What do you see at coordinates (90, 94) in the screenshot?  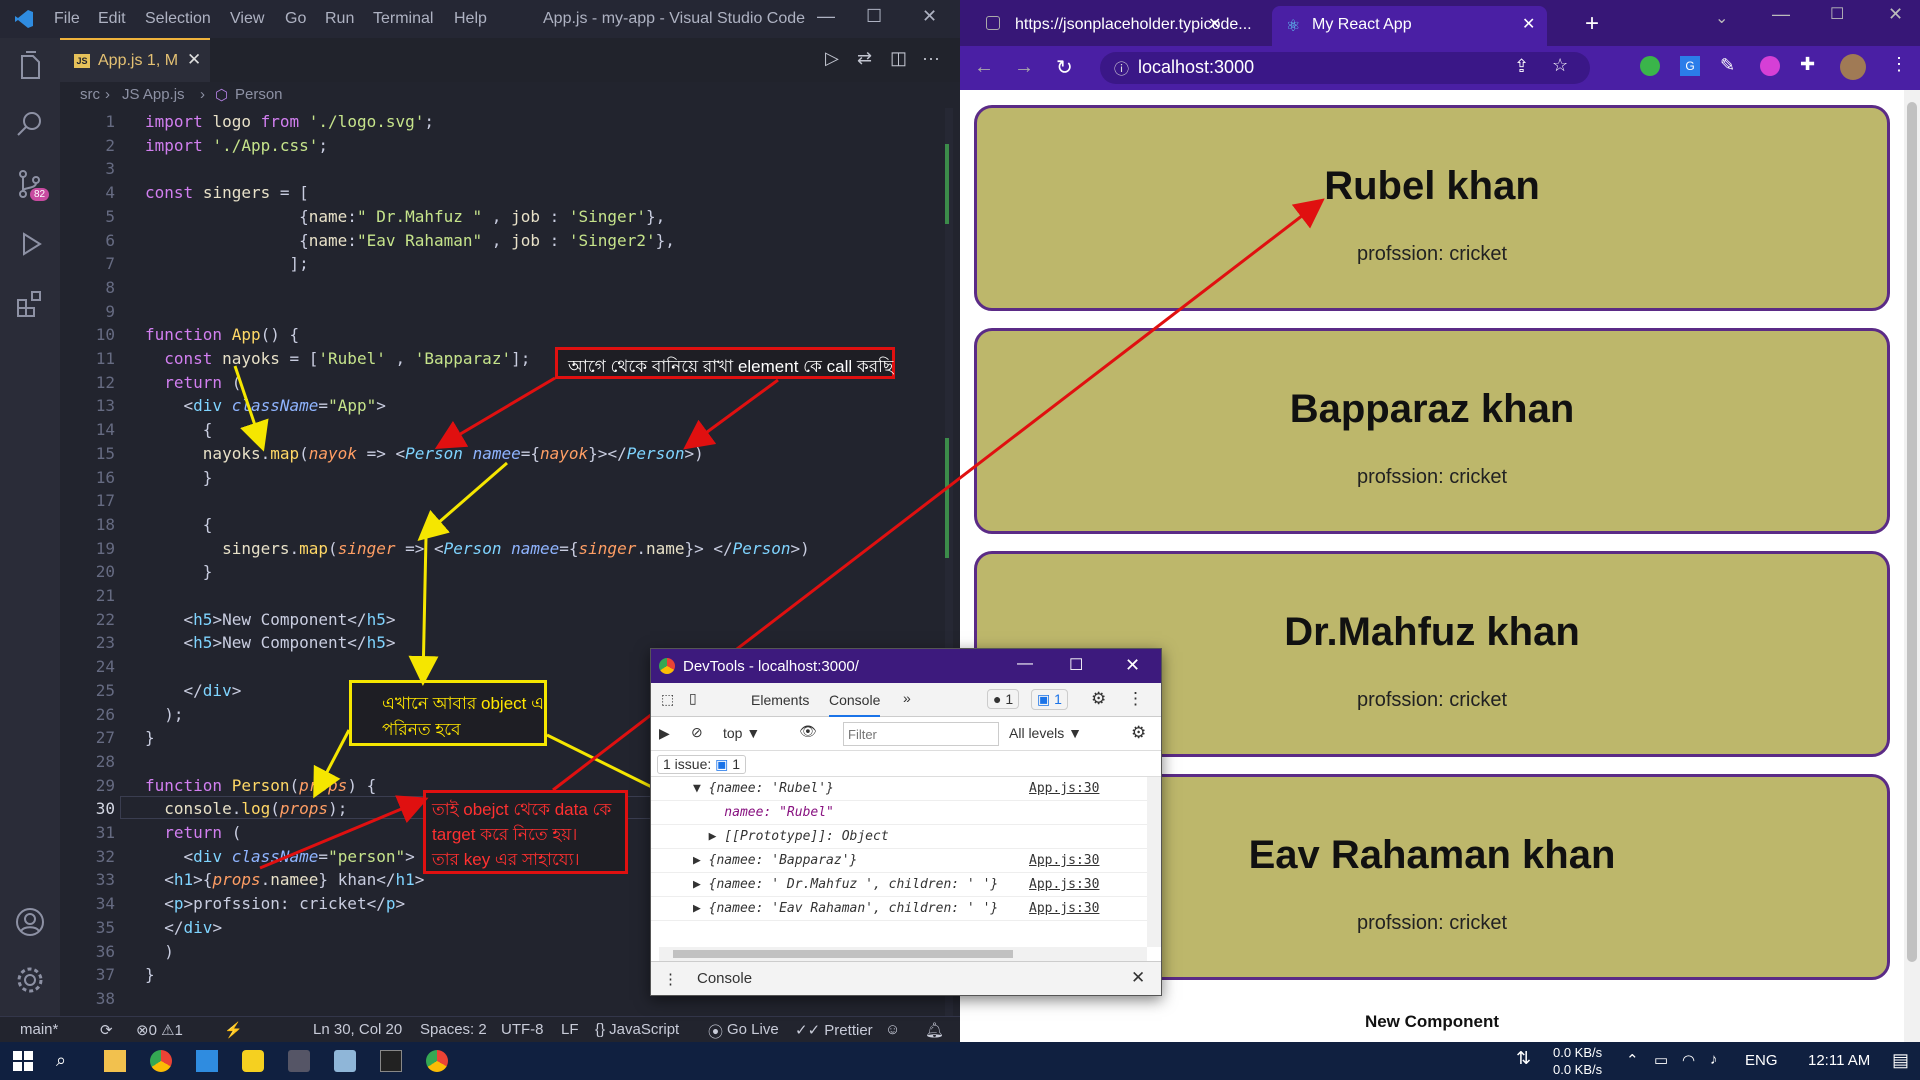 I see `breadcrumb-src: src` at bounding box center [90, 94].